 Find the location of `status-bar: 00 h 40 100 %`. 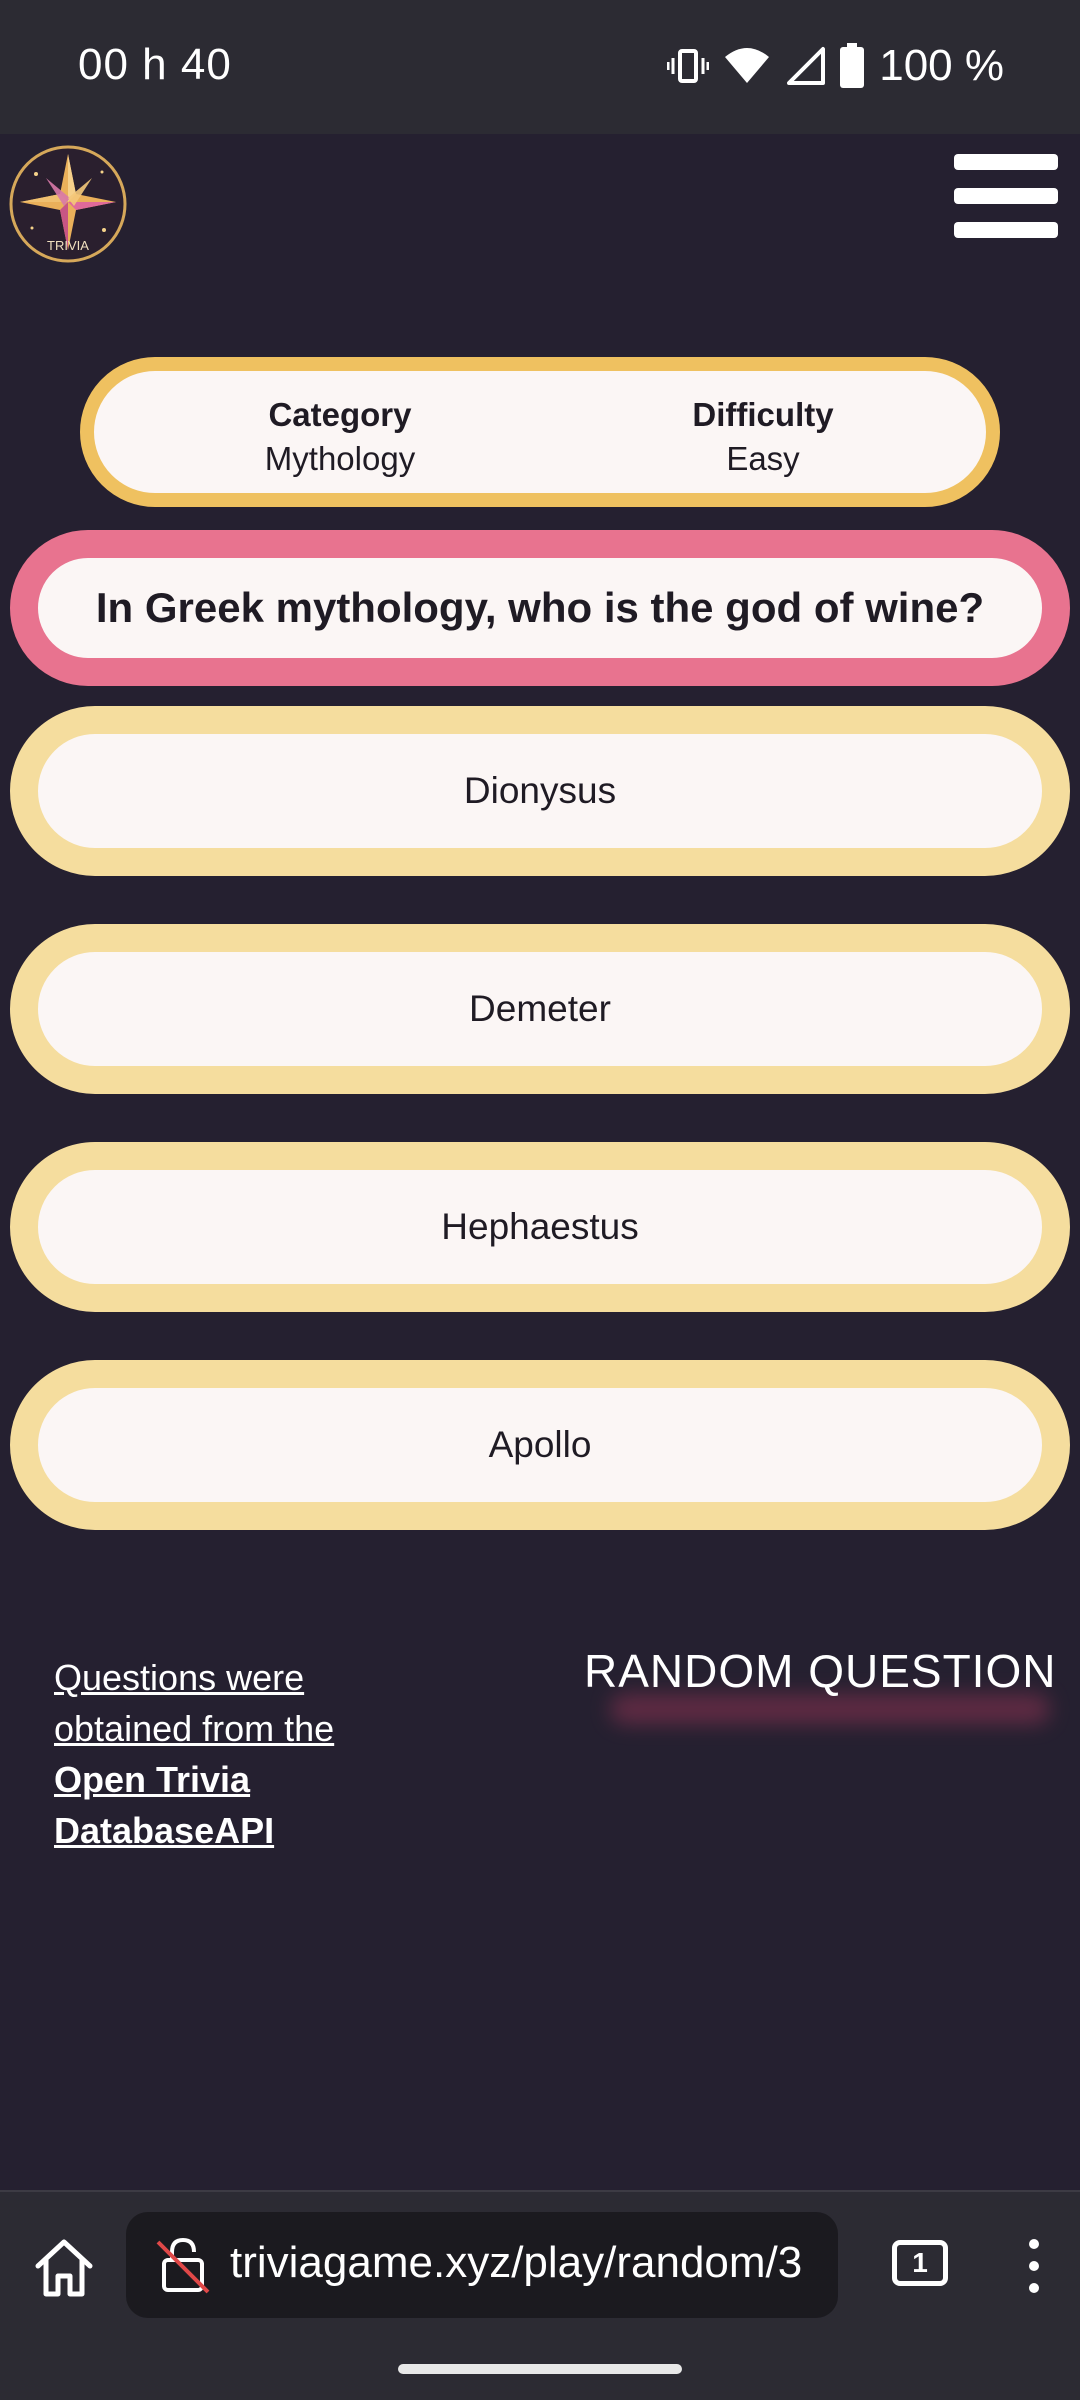

status-bar: 00 h 40 100 % is located at coordinates (540, 67).